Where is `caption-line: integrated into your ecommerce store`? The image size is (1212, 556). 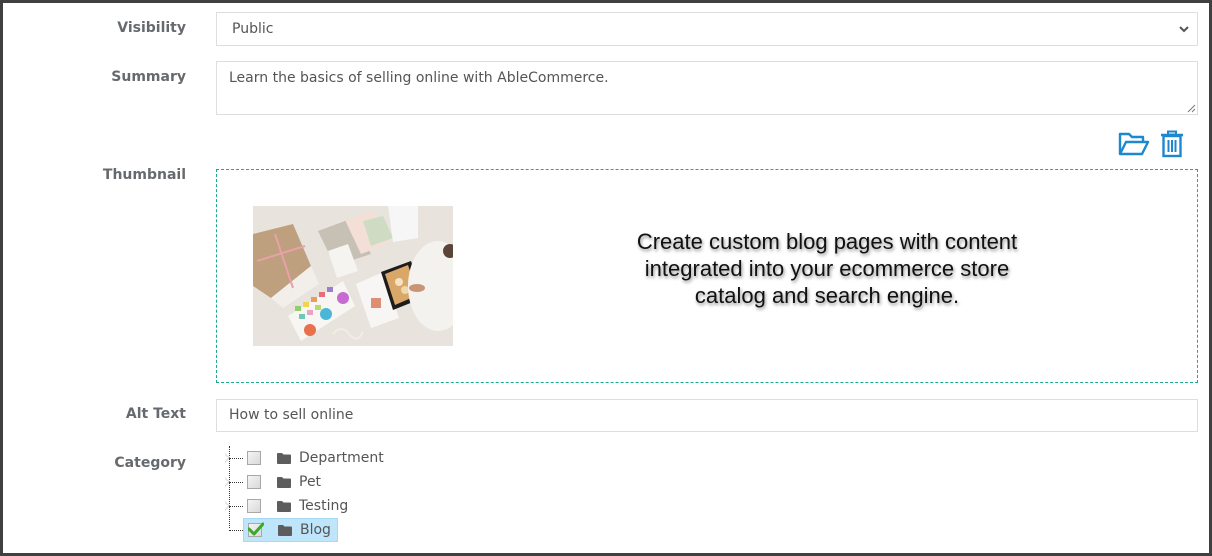
caption-line: integrated into your ecommerce store is located at coordinates (827, 268).